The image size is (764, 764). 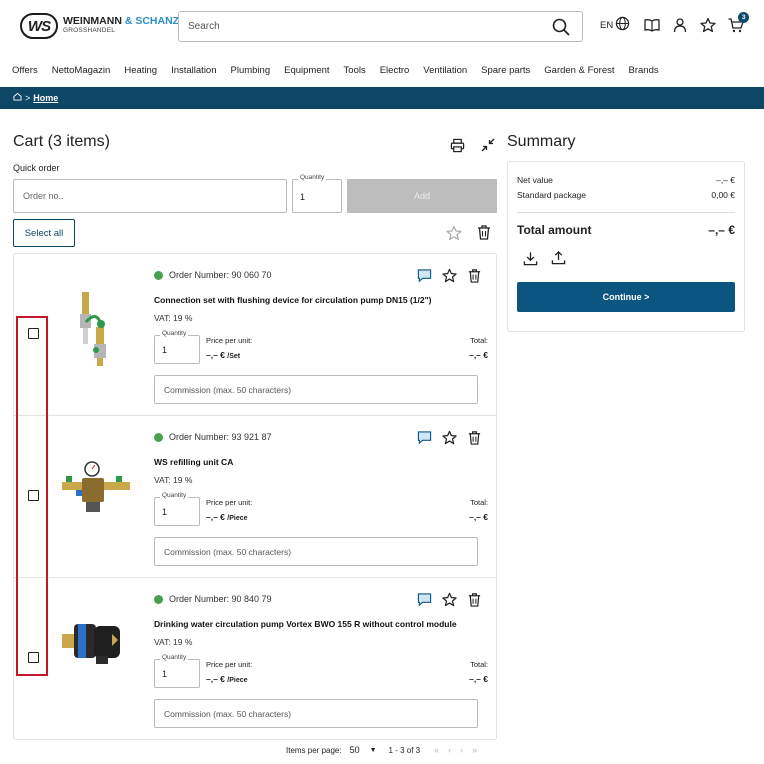 What do you see at coordinates (579, 70) in the screenshot?
I see `nav-garden-forest: Garden & Forest` at bounding box center [579, 70].